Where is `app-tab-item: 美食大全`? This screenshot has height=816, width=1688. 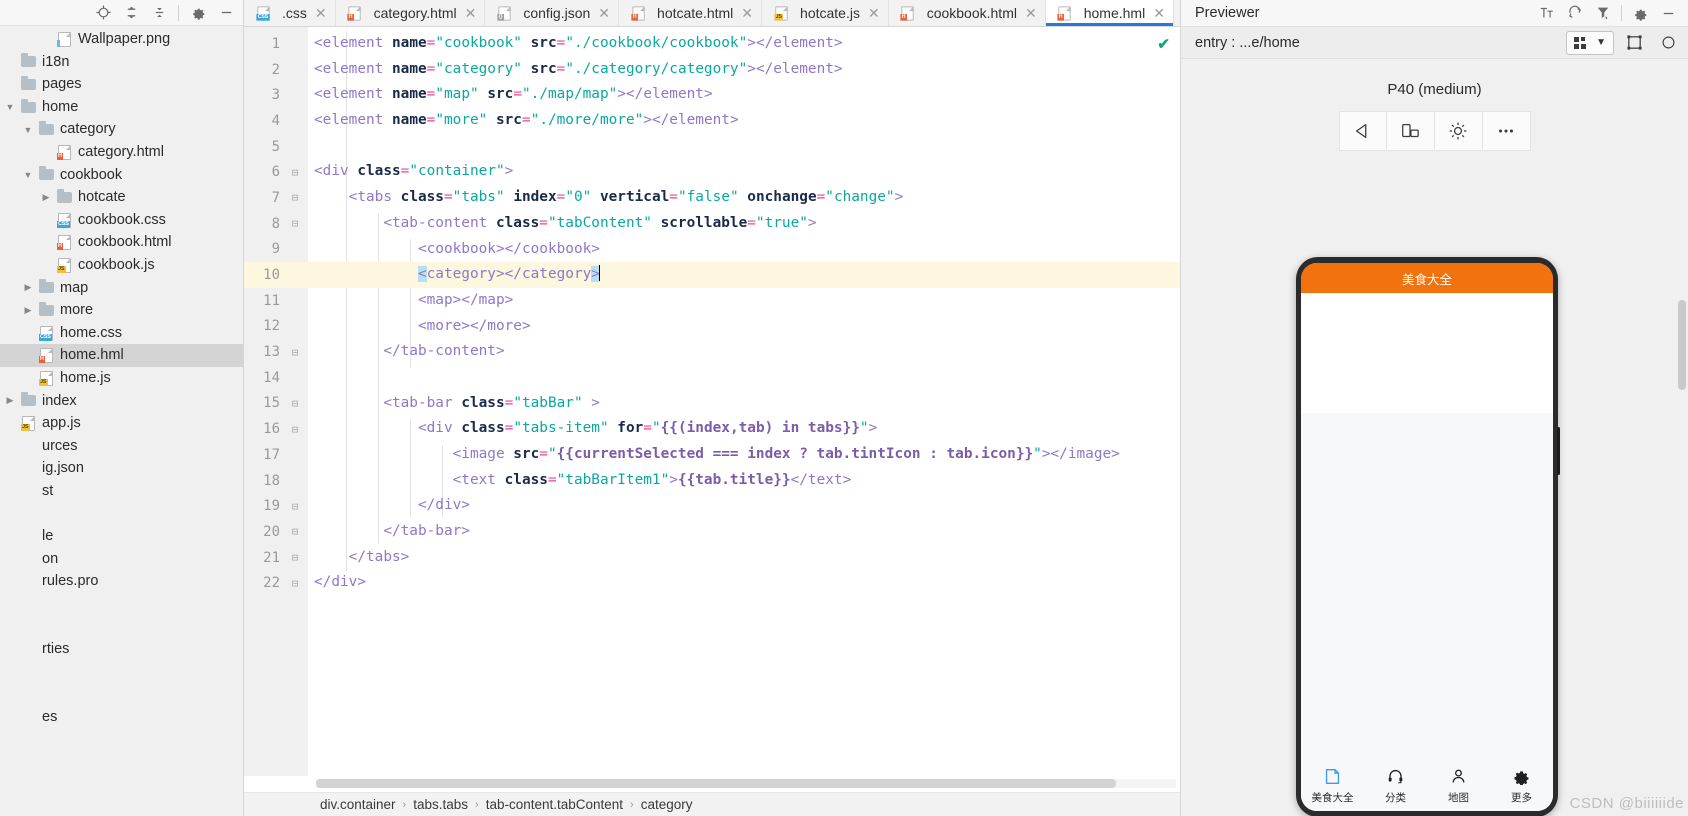
app-tab-item: 美食大全 is located at coordinates (1332, 786).